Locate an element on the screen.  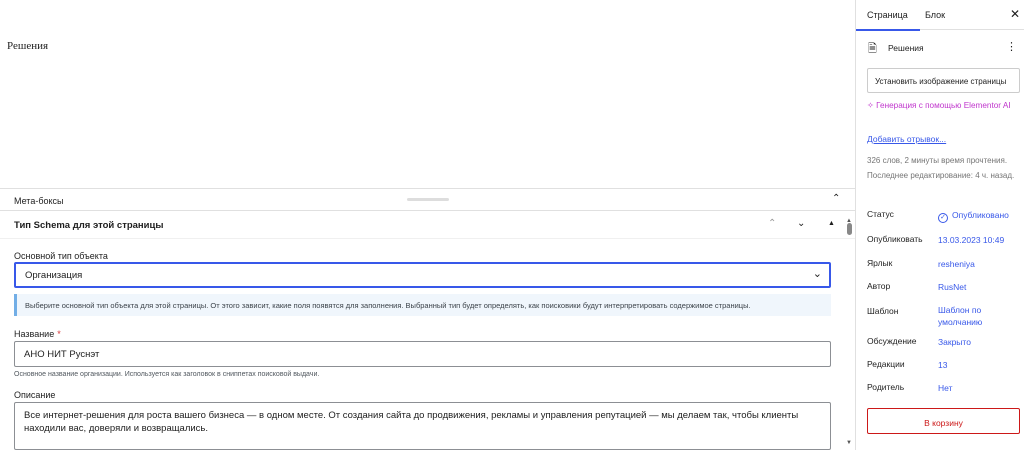
name-label-text: Название is located at coordinates (34, 334).